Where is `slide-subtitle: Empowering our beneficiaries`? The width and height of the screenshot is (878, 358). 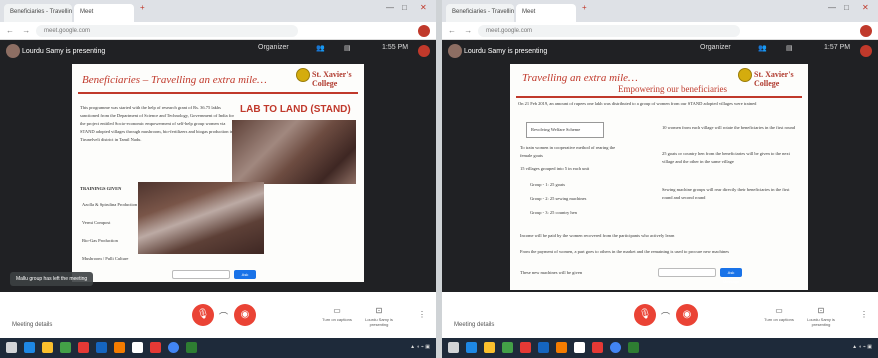 slide-subtitle: Empowering our beneficiaries is located at coordinates (672, 89).